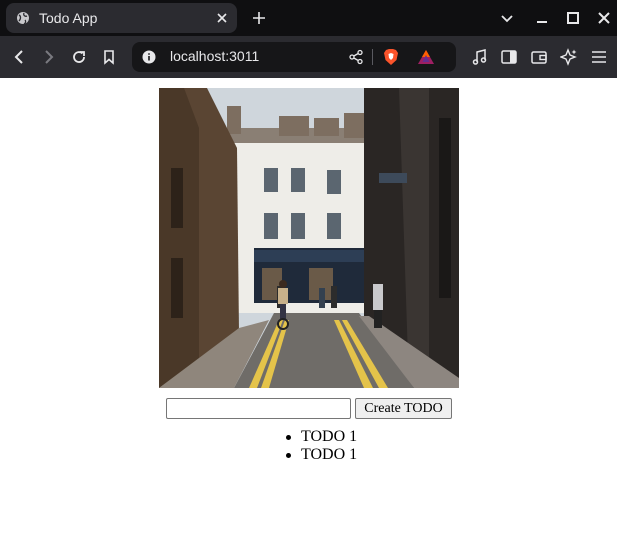  What do you see at coordinates (79, 57) in the screenshot?
I see `reload-icon` at bounding box center [79, 57].